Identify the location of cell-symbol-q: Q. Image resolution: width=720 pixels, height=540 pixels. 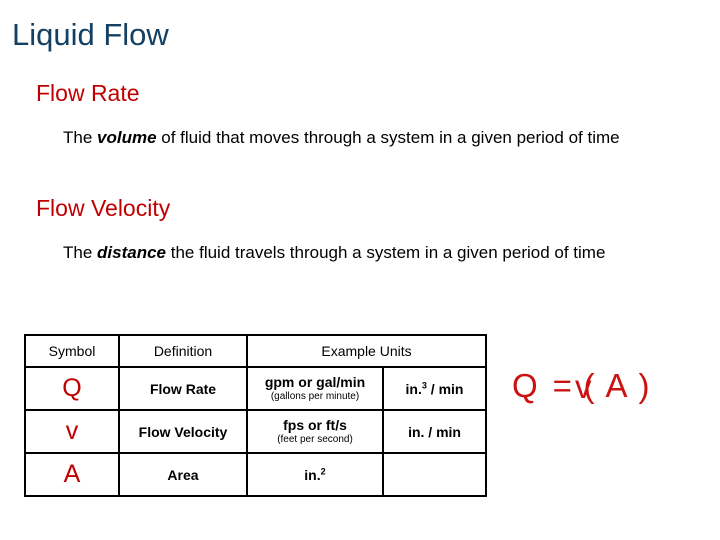
(72, 388).